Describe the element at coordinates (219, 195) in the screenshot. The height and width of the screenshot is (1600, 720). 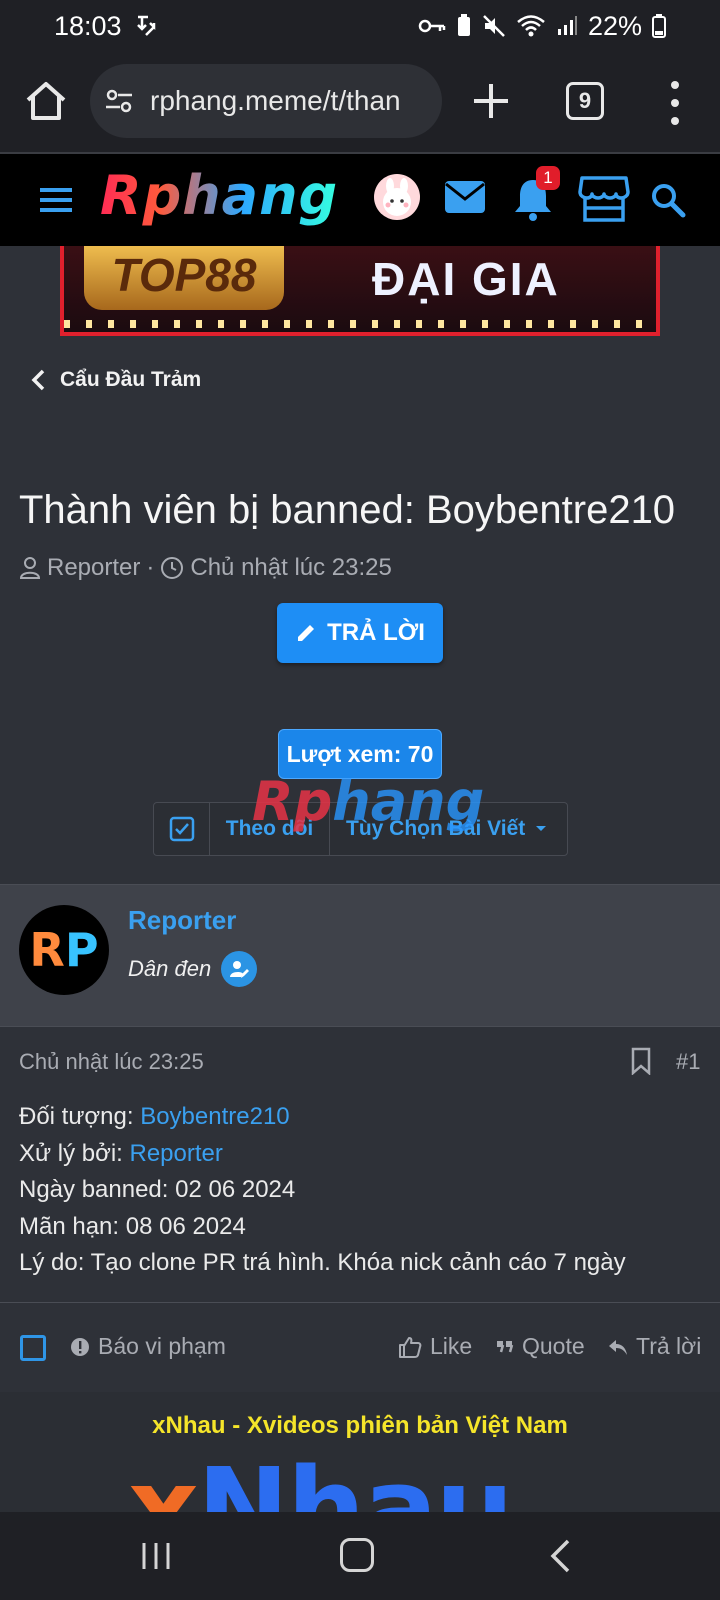
I see `site-logo: Rphang` at that location.